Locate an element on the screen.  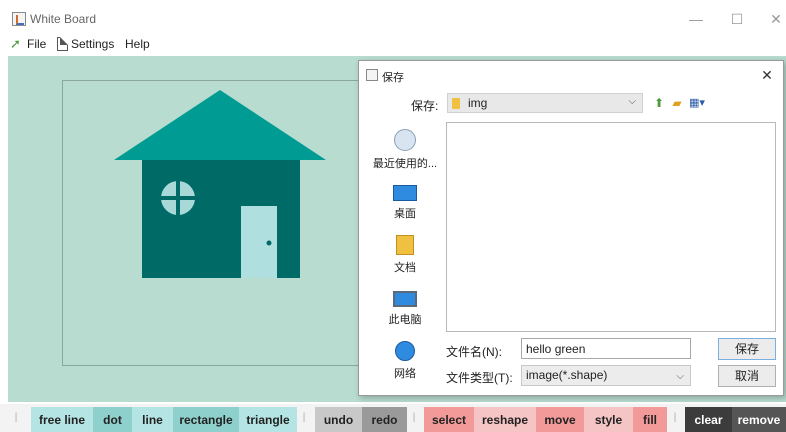
places-sidebar: 最近使用的... 桌面 文档 此电脑 网络 is located at coordinates (405, 257).